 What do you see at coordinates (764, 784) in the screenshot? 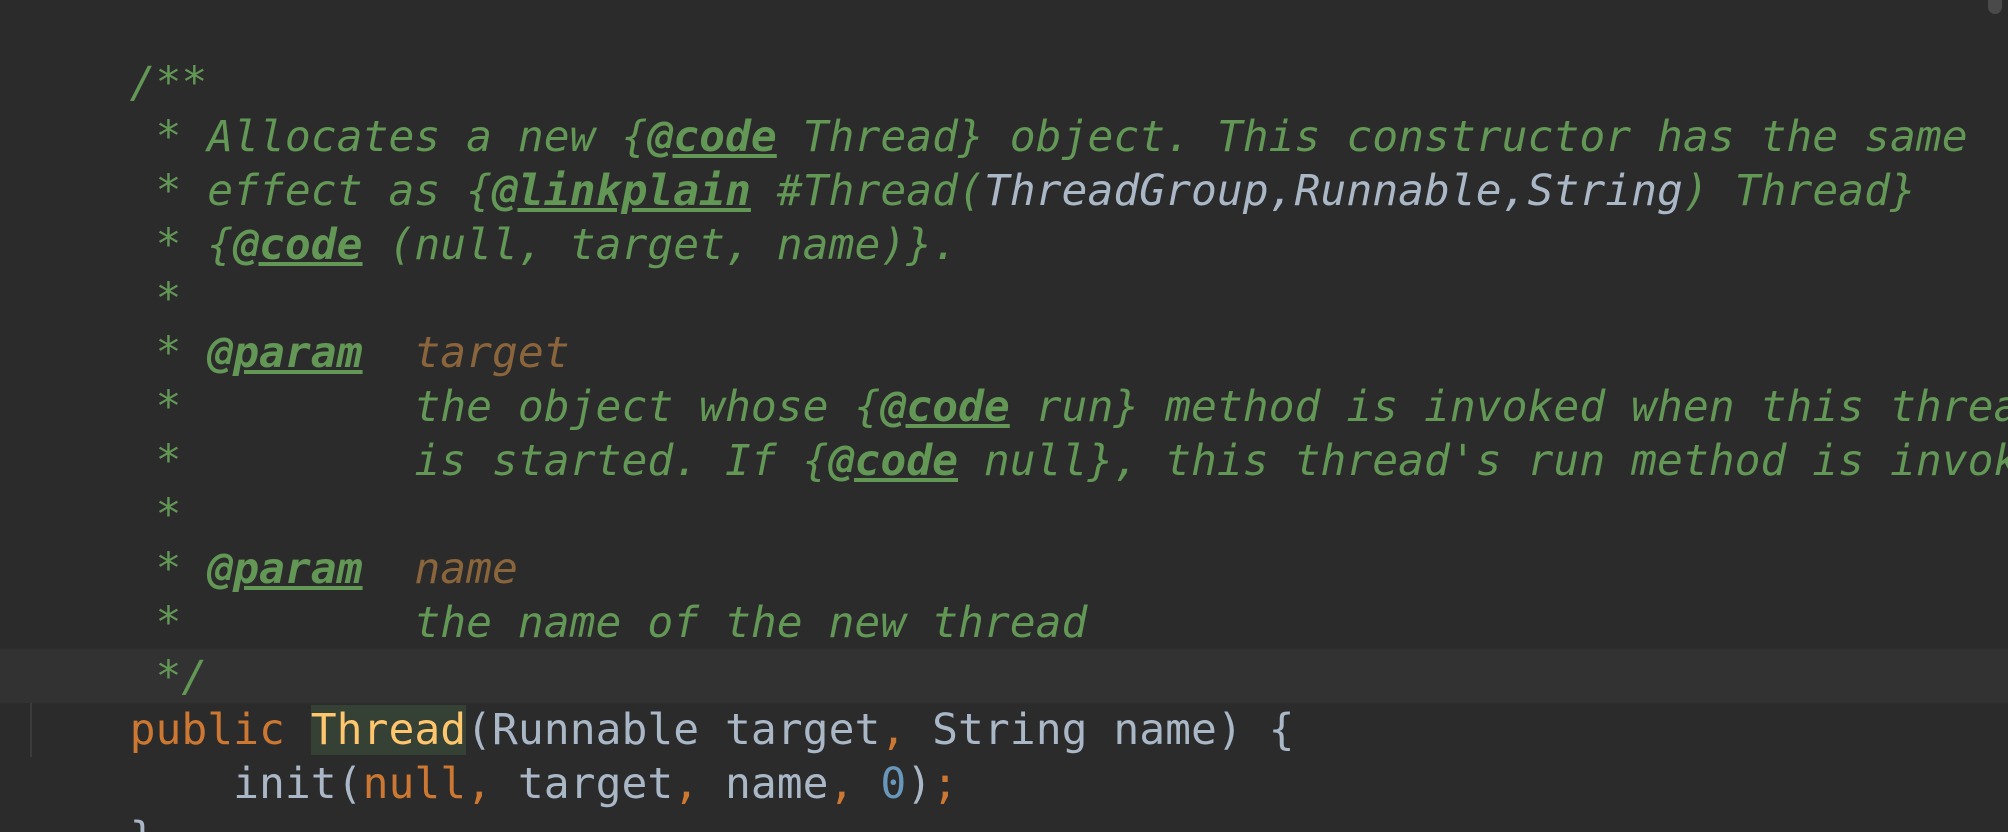
I see `code-text: name` at bounding box center [764, 784].